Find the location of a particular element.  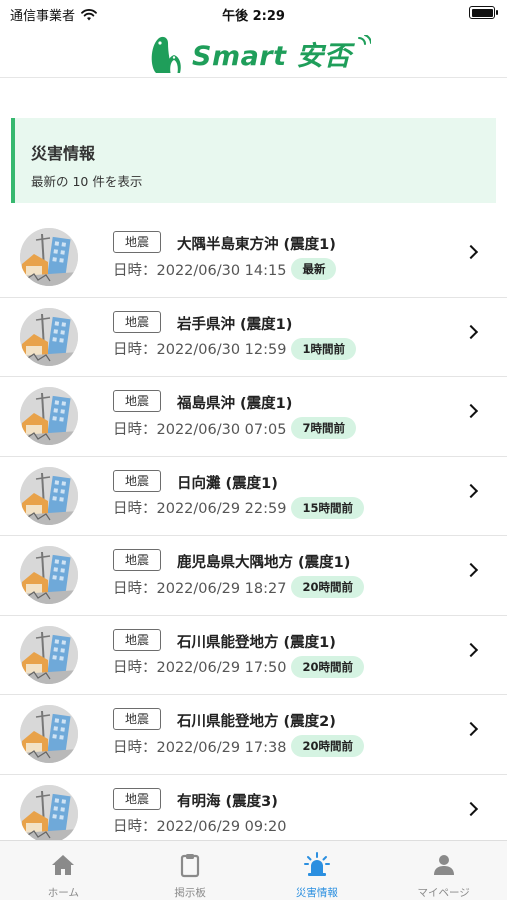

disaster-title: 石川県能登地方 (震度1) is located at coordinates (256, 642).